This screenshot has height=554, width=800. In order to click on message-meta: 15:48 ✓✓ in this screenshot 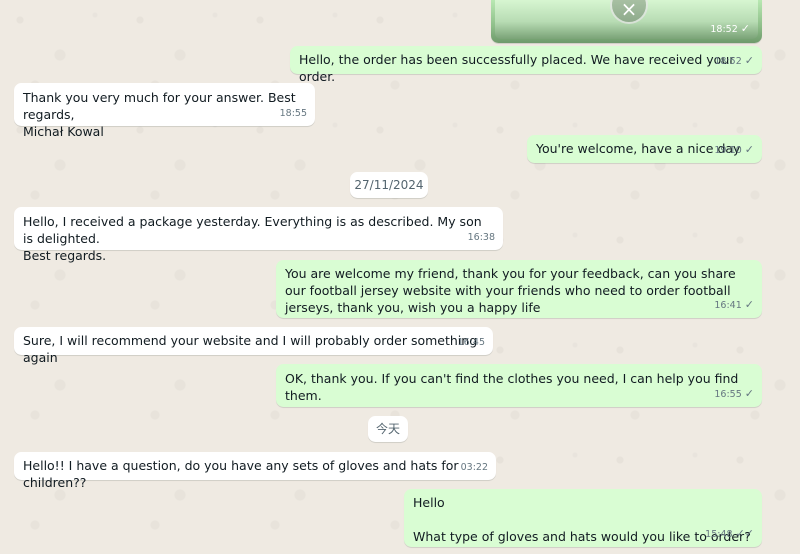, I will do `click(729, 534)`.